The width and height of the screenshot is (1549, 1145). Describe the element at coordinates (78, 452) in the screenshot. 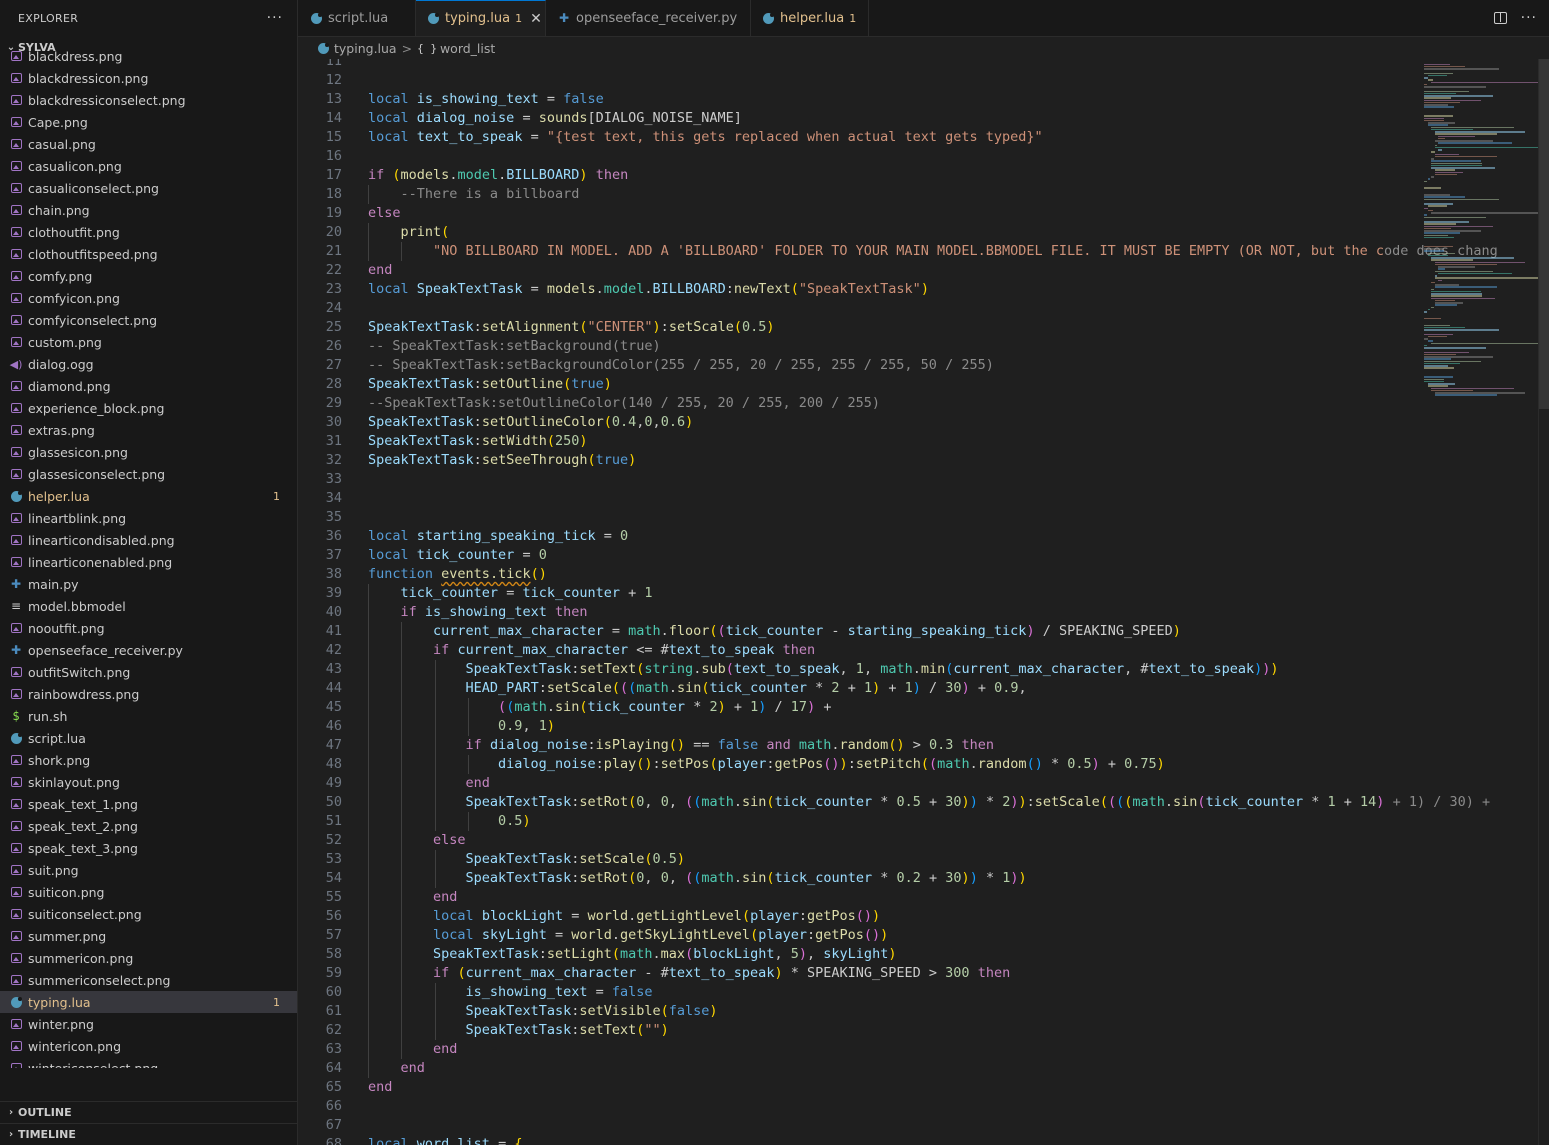

I see `file-name: glassesicon.png` at that location.